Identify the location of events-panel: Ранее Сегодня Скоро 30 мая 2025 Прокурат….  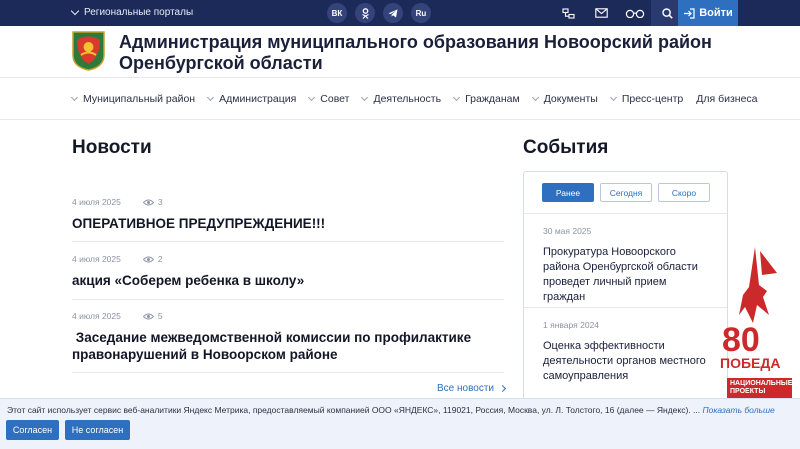
(625, 286).